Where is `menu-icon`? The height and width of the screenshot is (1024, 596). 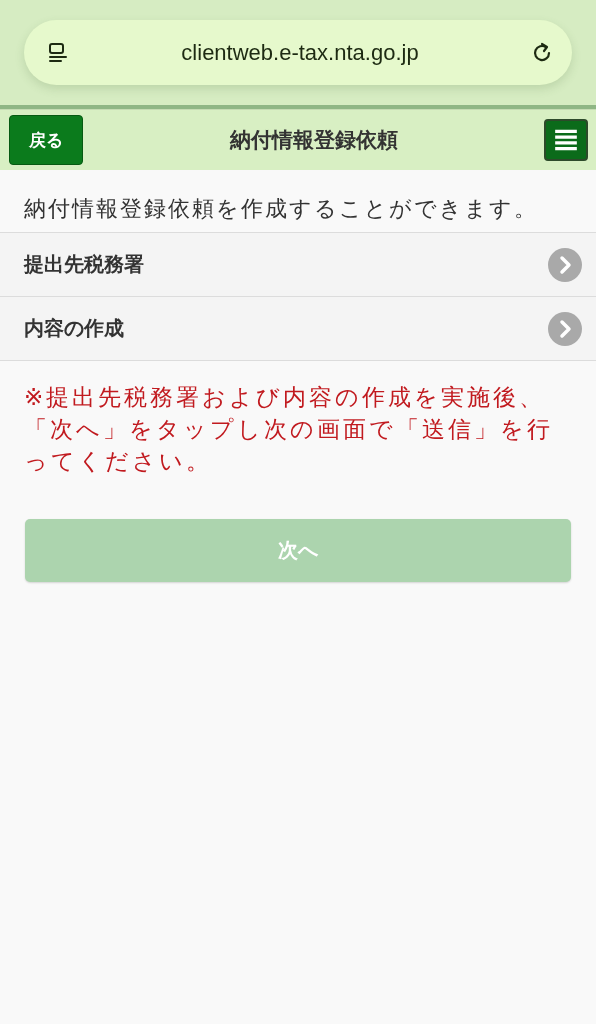 menu-icon is located at coordinates (566, 140).